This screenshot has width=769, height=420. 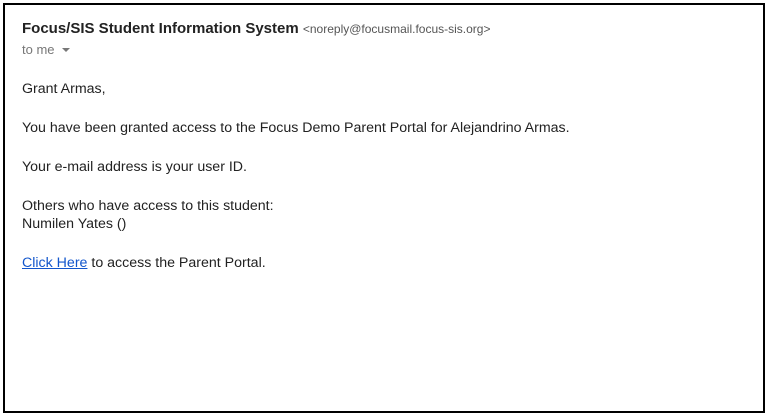 What do you see at coordinates (396, 29) in the screenshot?
I see `sender-email: <noreply@focusmail.focus-sis.org>` at bounding box center [396, 29].